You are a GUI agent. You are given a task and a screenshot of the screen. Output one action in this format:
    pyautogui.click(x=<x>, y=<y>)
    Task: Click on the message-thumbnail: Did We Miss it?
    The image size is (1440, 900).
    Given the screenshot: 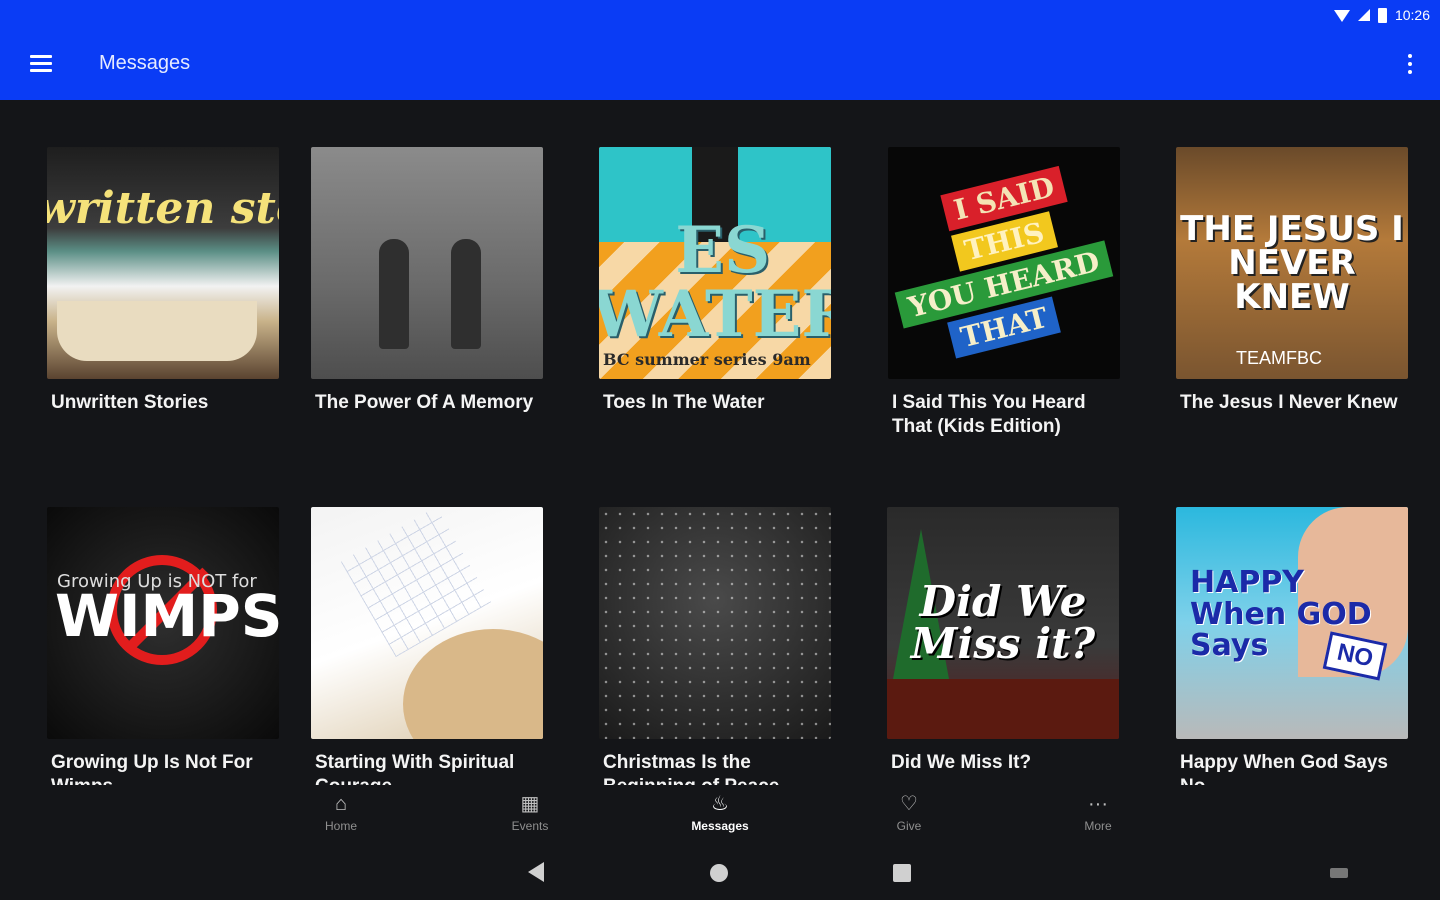 What is the action you would take?
    pyautogui.click(x=1003, y=623)
    